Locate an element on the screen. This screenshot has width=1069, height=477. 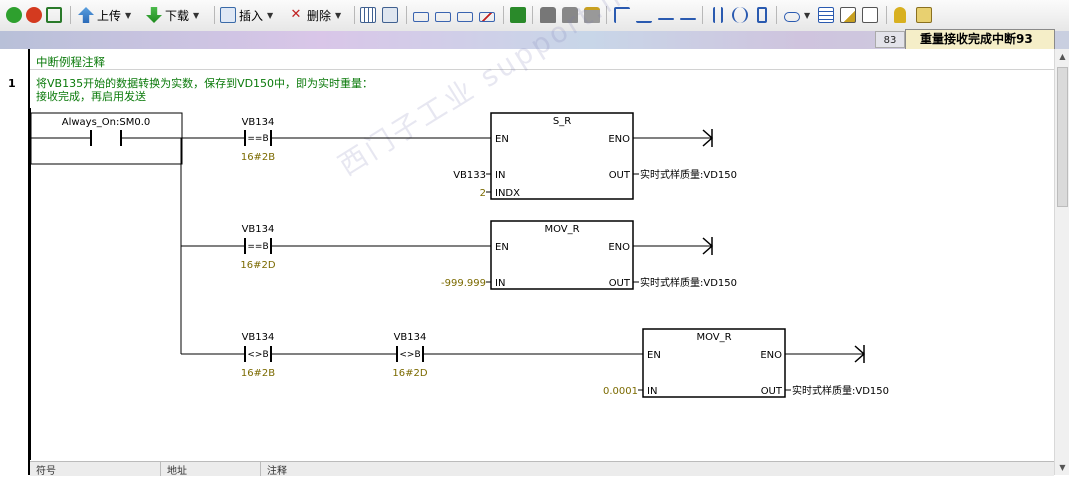
movr-box-1: MOV_R EN ENO IN OUT is located at coordinates (562, 255).